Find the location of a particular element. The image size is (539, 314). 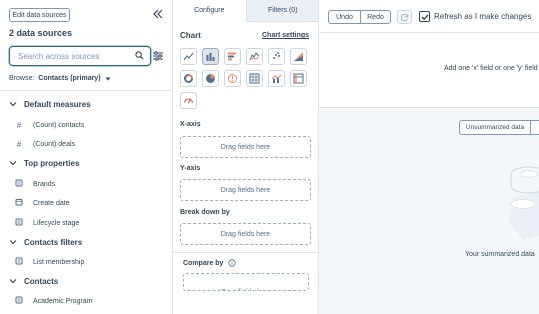

kpi-icon is located at coordinates (232, 78).